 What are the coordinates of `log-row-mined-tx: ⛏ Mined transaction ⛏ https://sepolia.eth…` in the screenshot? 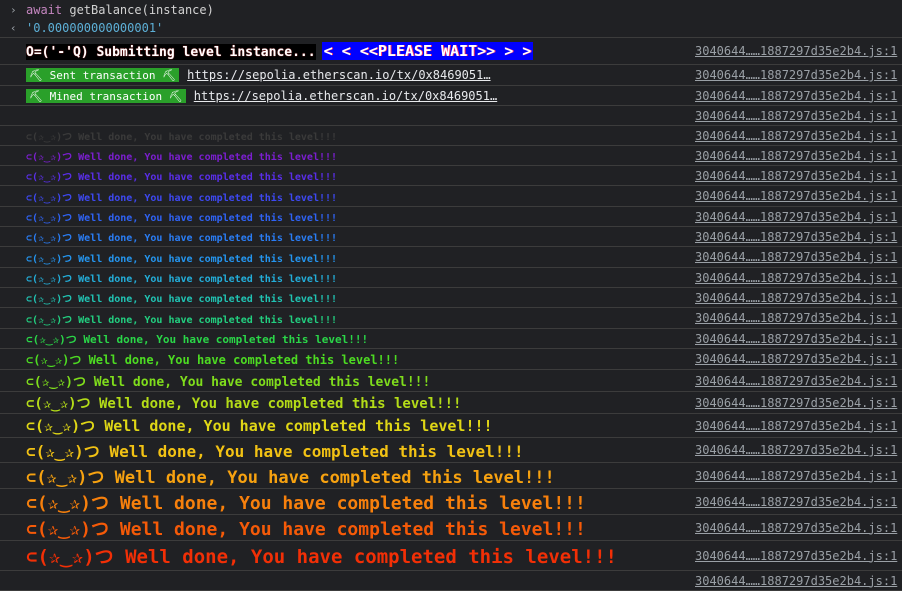 It's located at (451, 96).